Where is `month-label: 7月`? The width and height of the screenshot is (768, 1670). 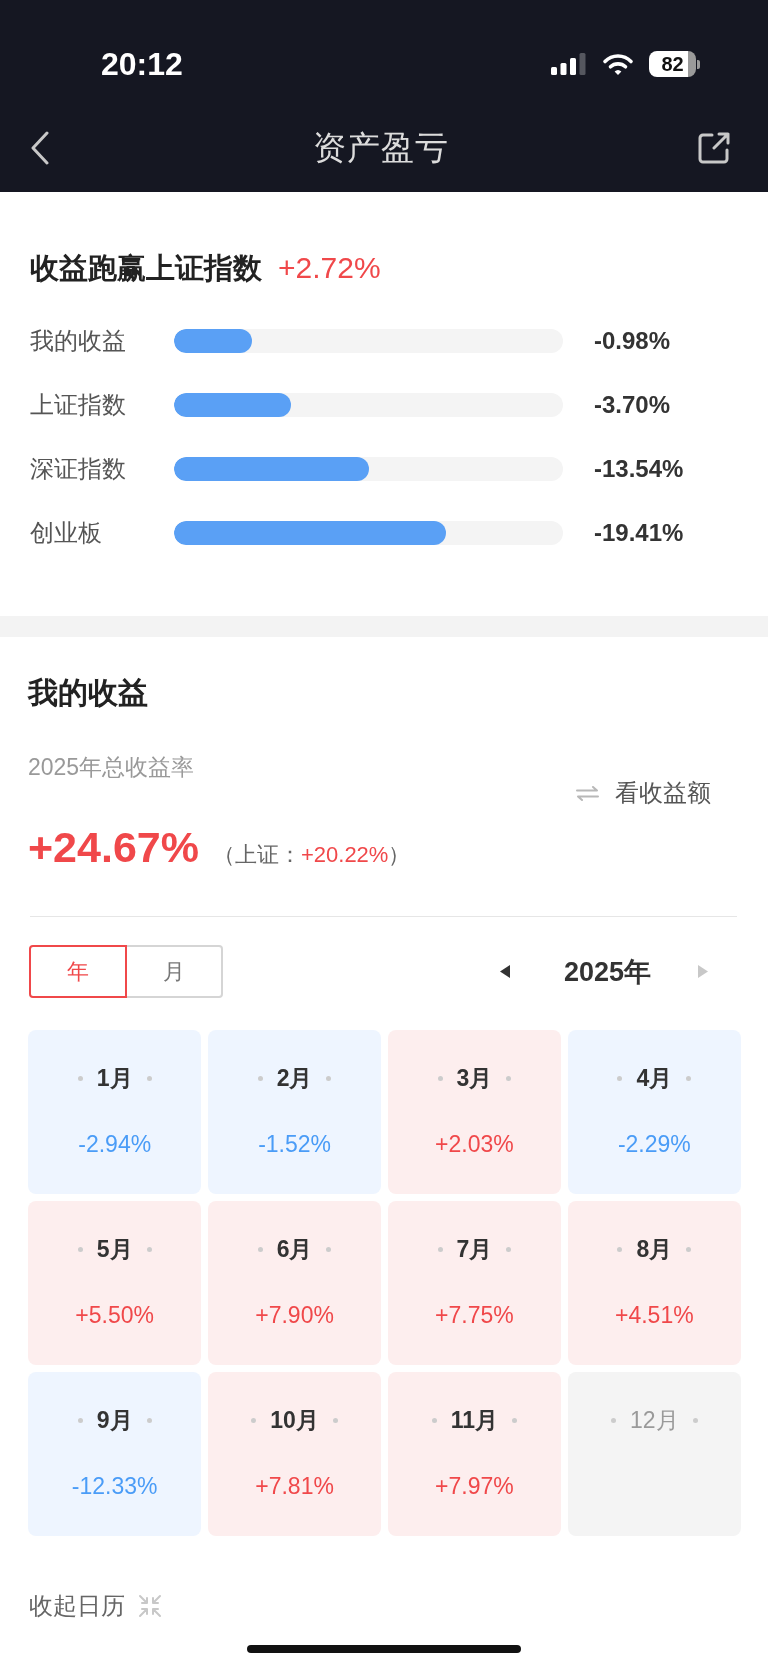 month-label: 7月 is located at coordinates (474, 1249).